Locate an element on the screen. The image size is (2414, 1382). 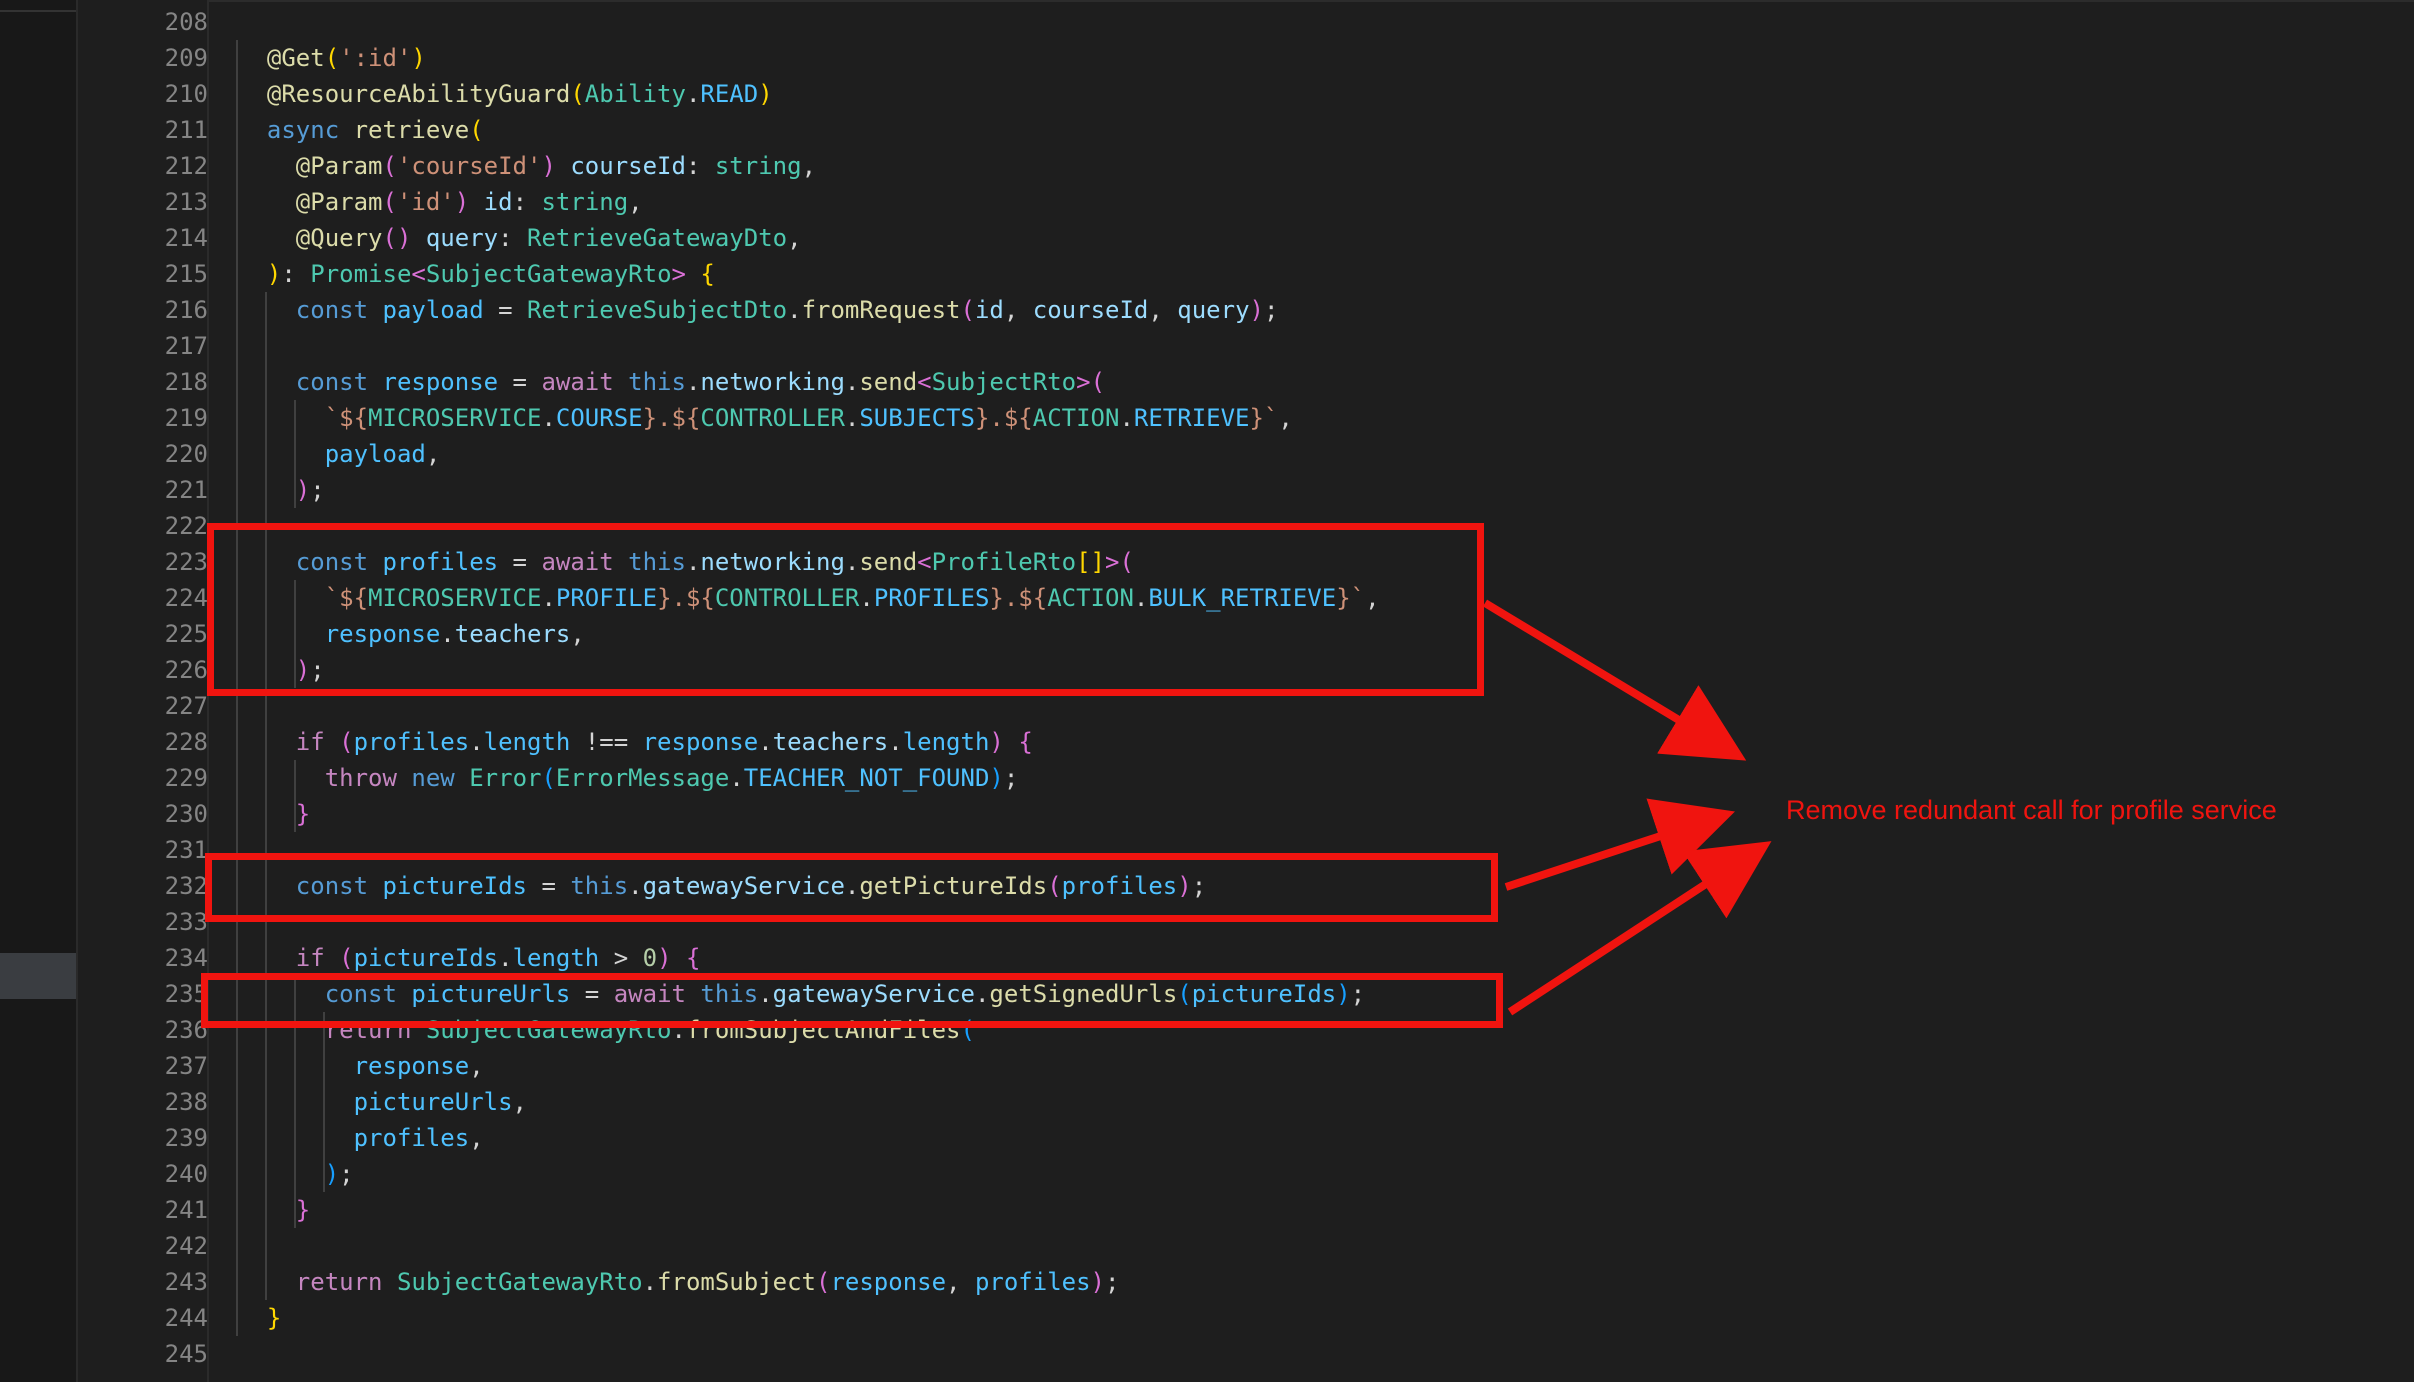
activity-bar-selected-item is located at coordinates (38, 976).